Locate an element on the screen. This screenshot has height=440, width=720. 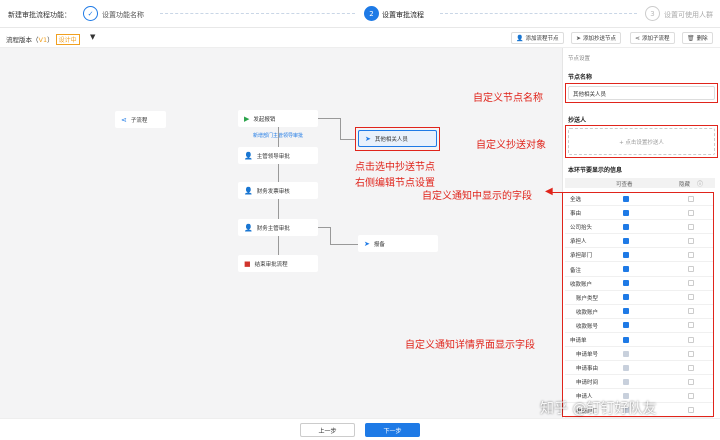
cc-node-report: ➤ 报备 is located at coordinates (398, 243).